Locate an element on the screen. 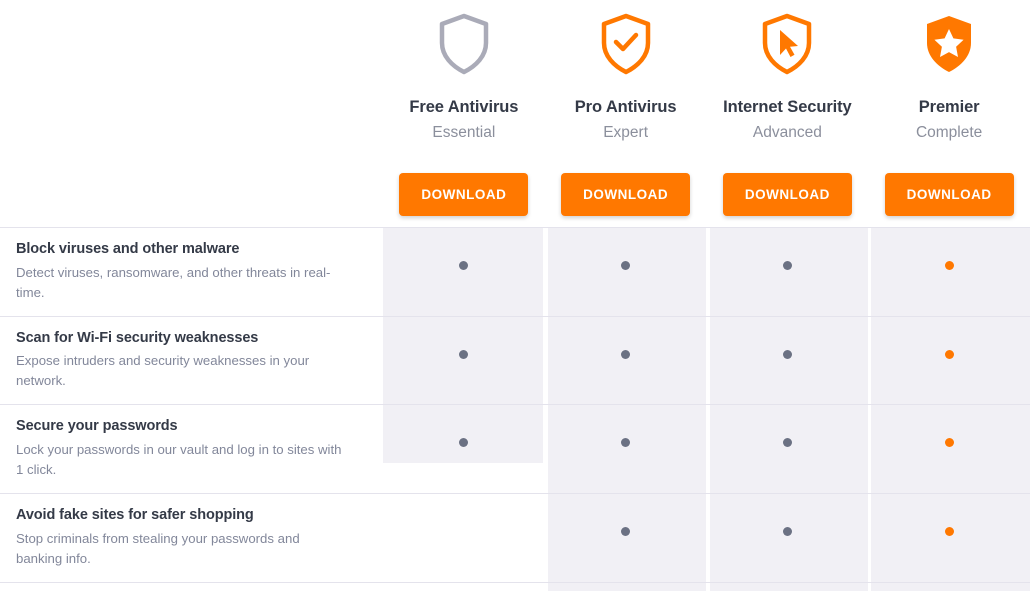 This screenshot has width=1030, height=594. product-column: Internet Security Advanced DOWNLOAD is located at coordinates (788, 113).